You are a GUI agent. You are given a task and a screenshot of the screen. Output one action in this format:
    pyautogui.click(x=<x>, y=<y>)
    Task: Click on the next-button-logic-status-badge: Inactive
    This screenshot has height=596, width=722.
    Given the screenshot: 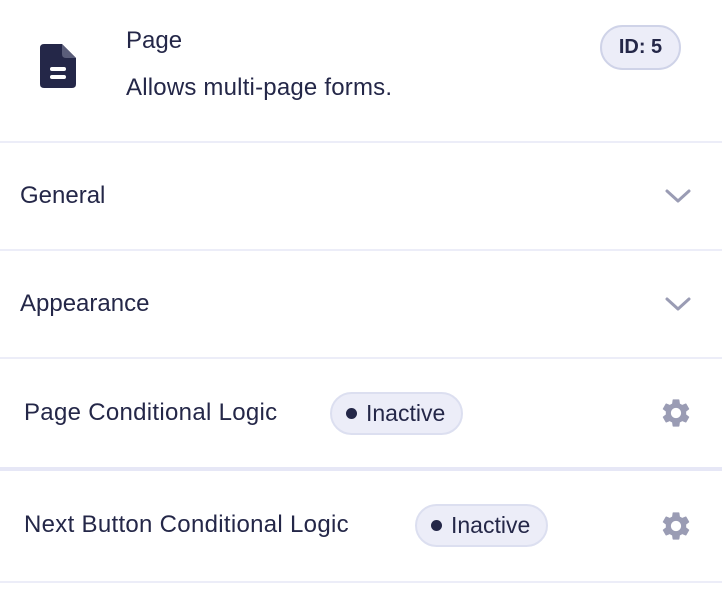 What is the action you would take?
    pyautogui.click(x=482, y=525)
    